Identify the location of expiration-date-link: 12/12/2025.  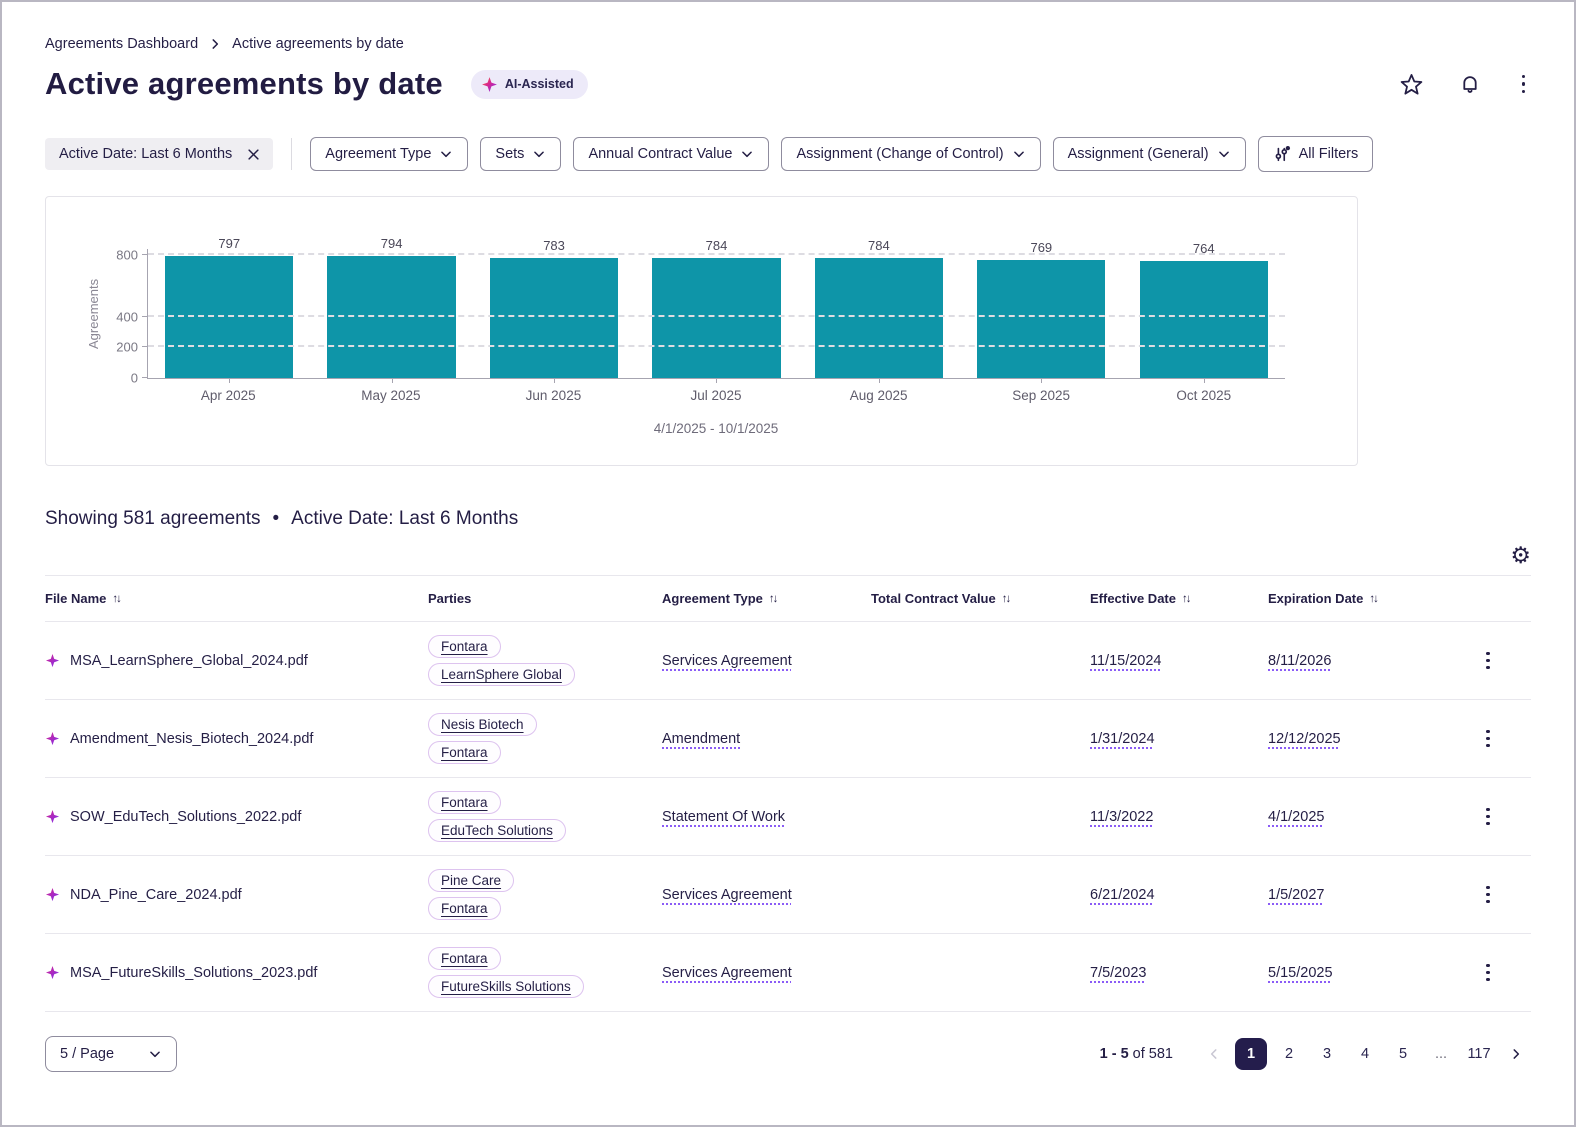
(1304, 739).